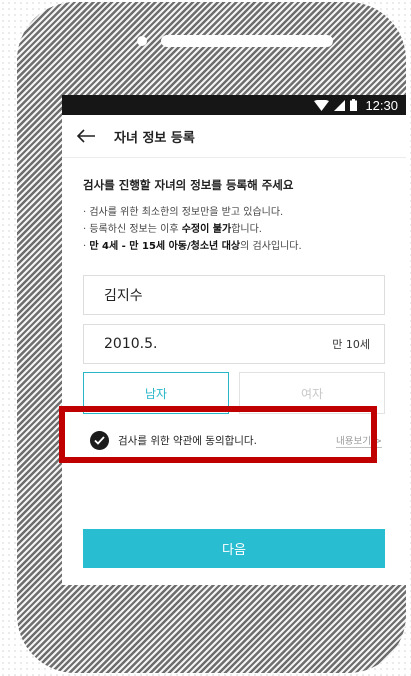 The height and width of the screenshot is (676, 411). I want to click on birthdate-value: 2010.5., so click(131, 344).